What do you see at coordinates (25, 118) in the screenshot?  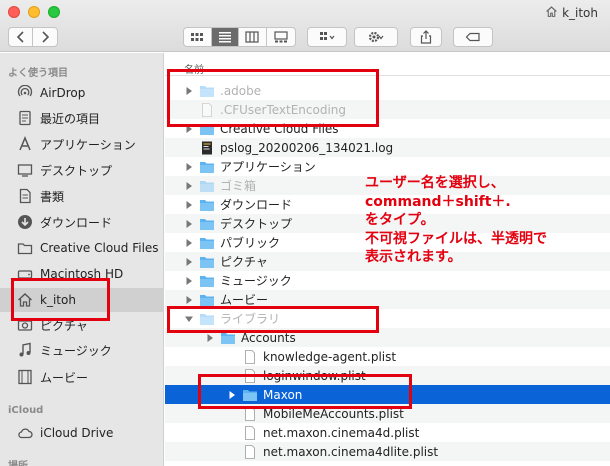 I see `recents-icon` at bounding box center [25, 118].